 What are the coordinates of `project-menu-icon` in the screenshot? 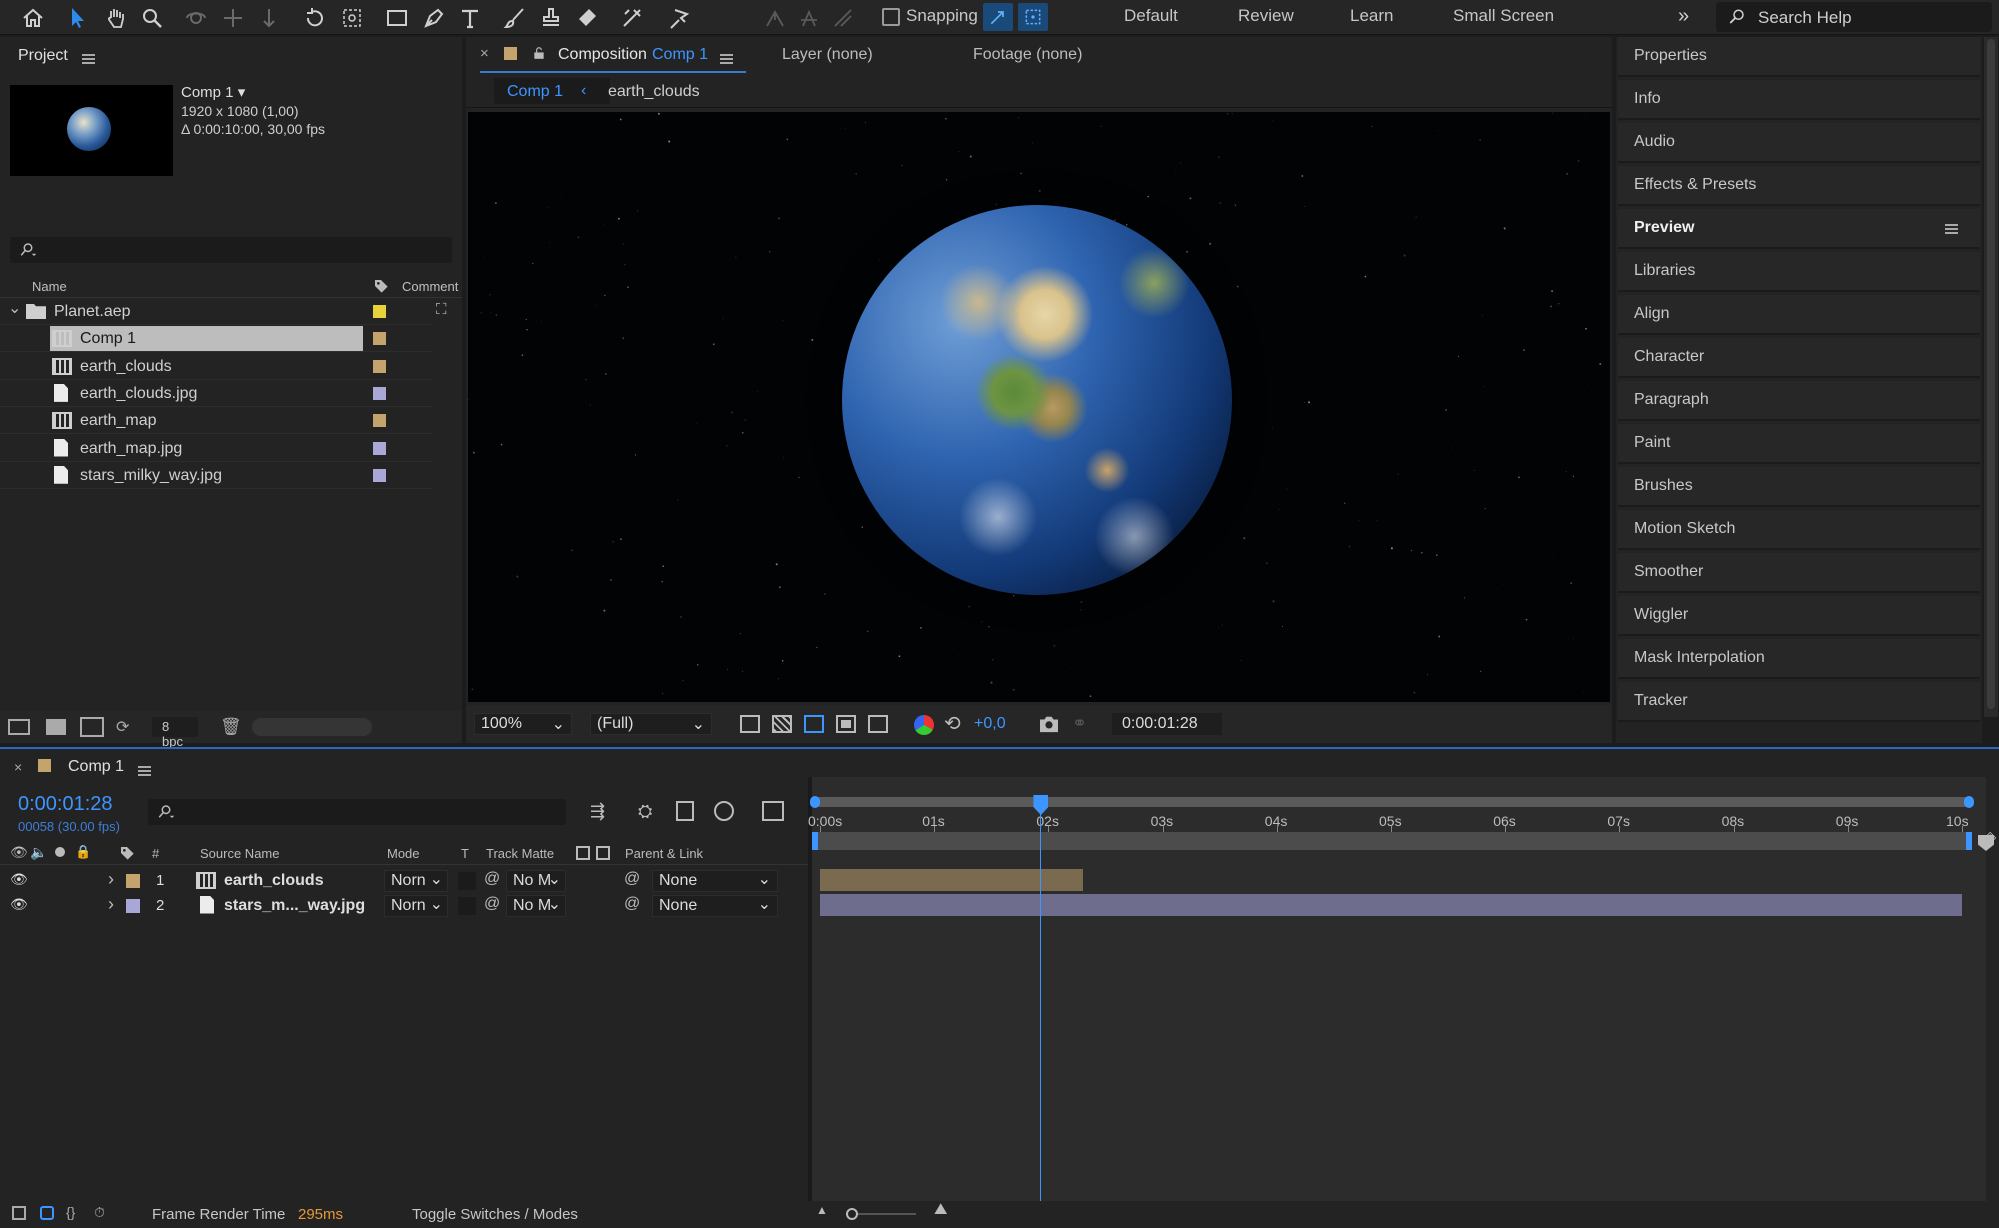 It's located at (88, 59).